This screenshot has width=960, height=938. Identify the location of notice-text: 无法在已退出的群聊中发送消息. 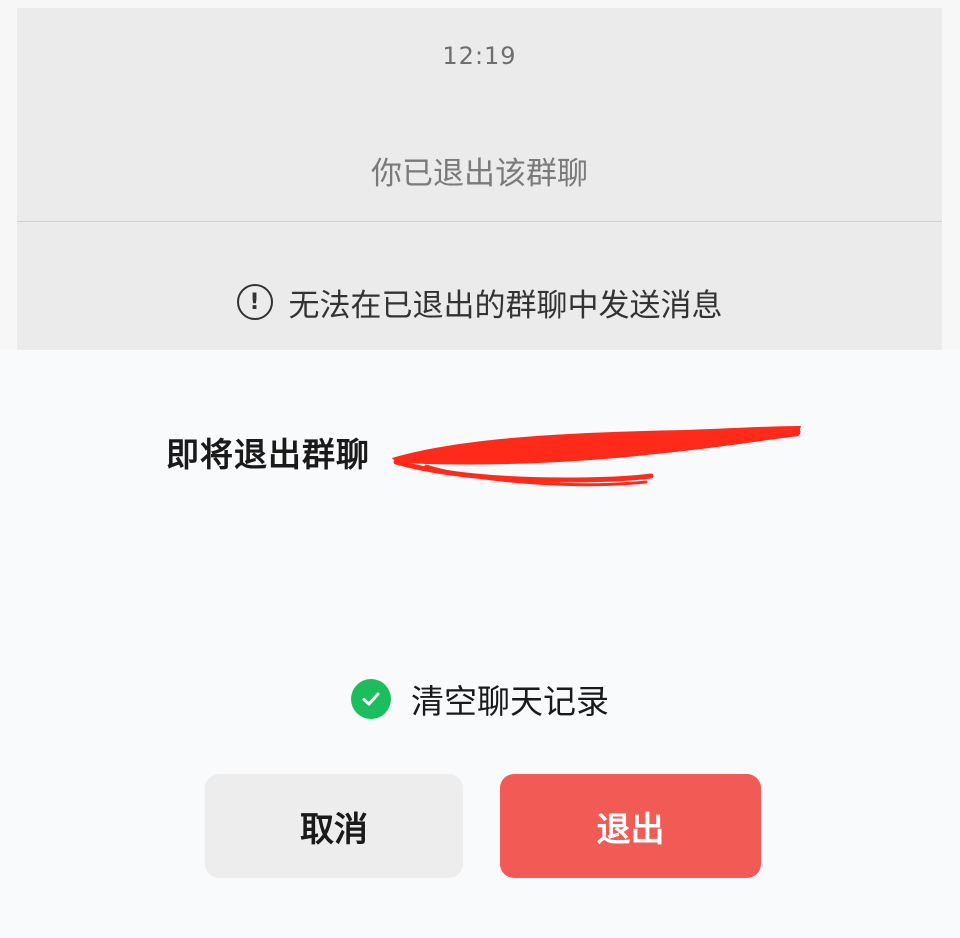
(505, 305).